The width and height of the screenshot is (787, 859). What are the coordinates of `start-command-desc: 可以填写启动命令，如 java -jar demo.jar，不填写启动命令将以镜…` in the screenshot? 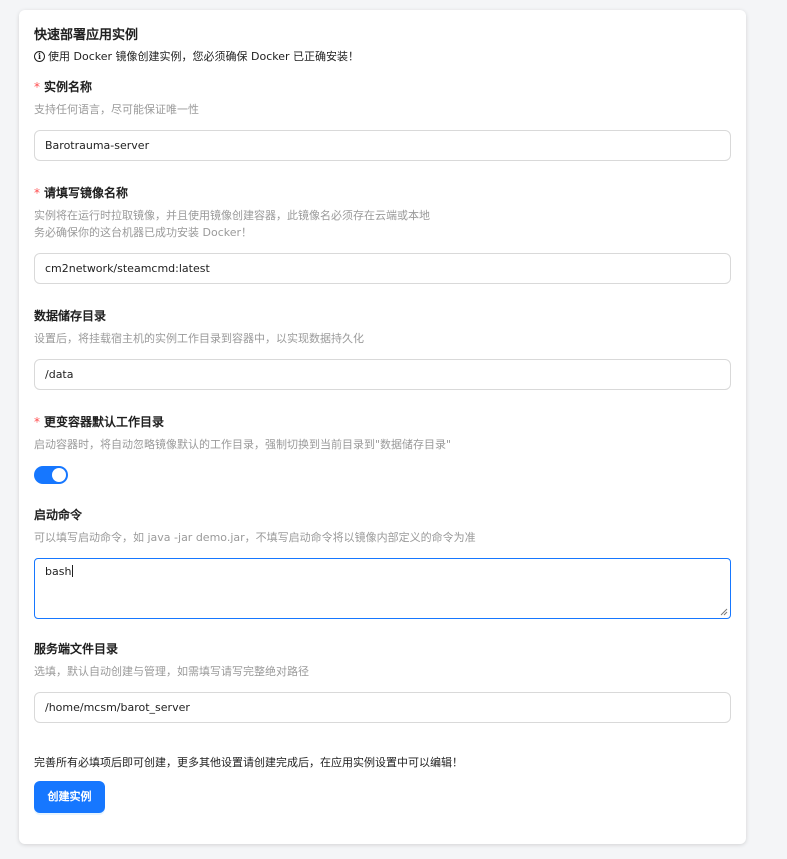 It's located at (255, 537).